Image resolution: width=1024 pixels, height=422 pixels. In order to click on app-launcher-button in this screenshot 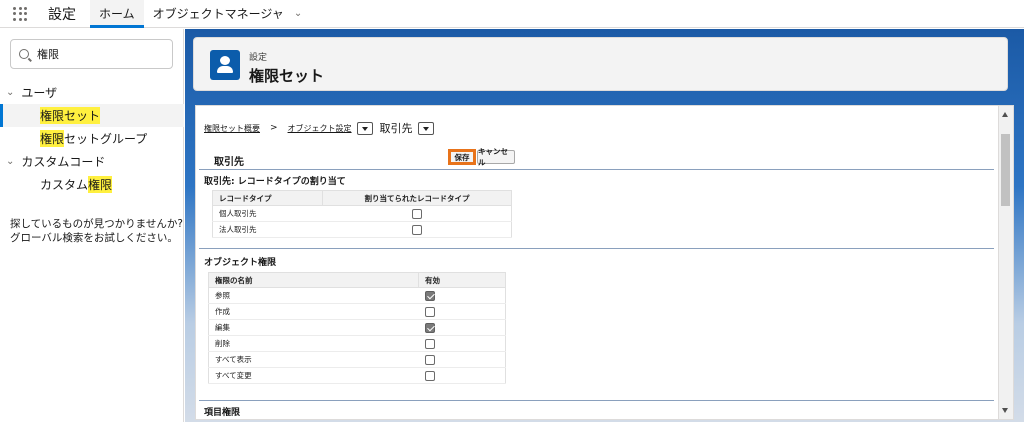, I will do `click(20, 13)`.